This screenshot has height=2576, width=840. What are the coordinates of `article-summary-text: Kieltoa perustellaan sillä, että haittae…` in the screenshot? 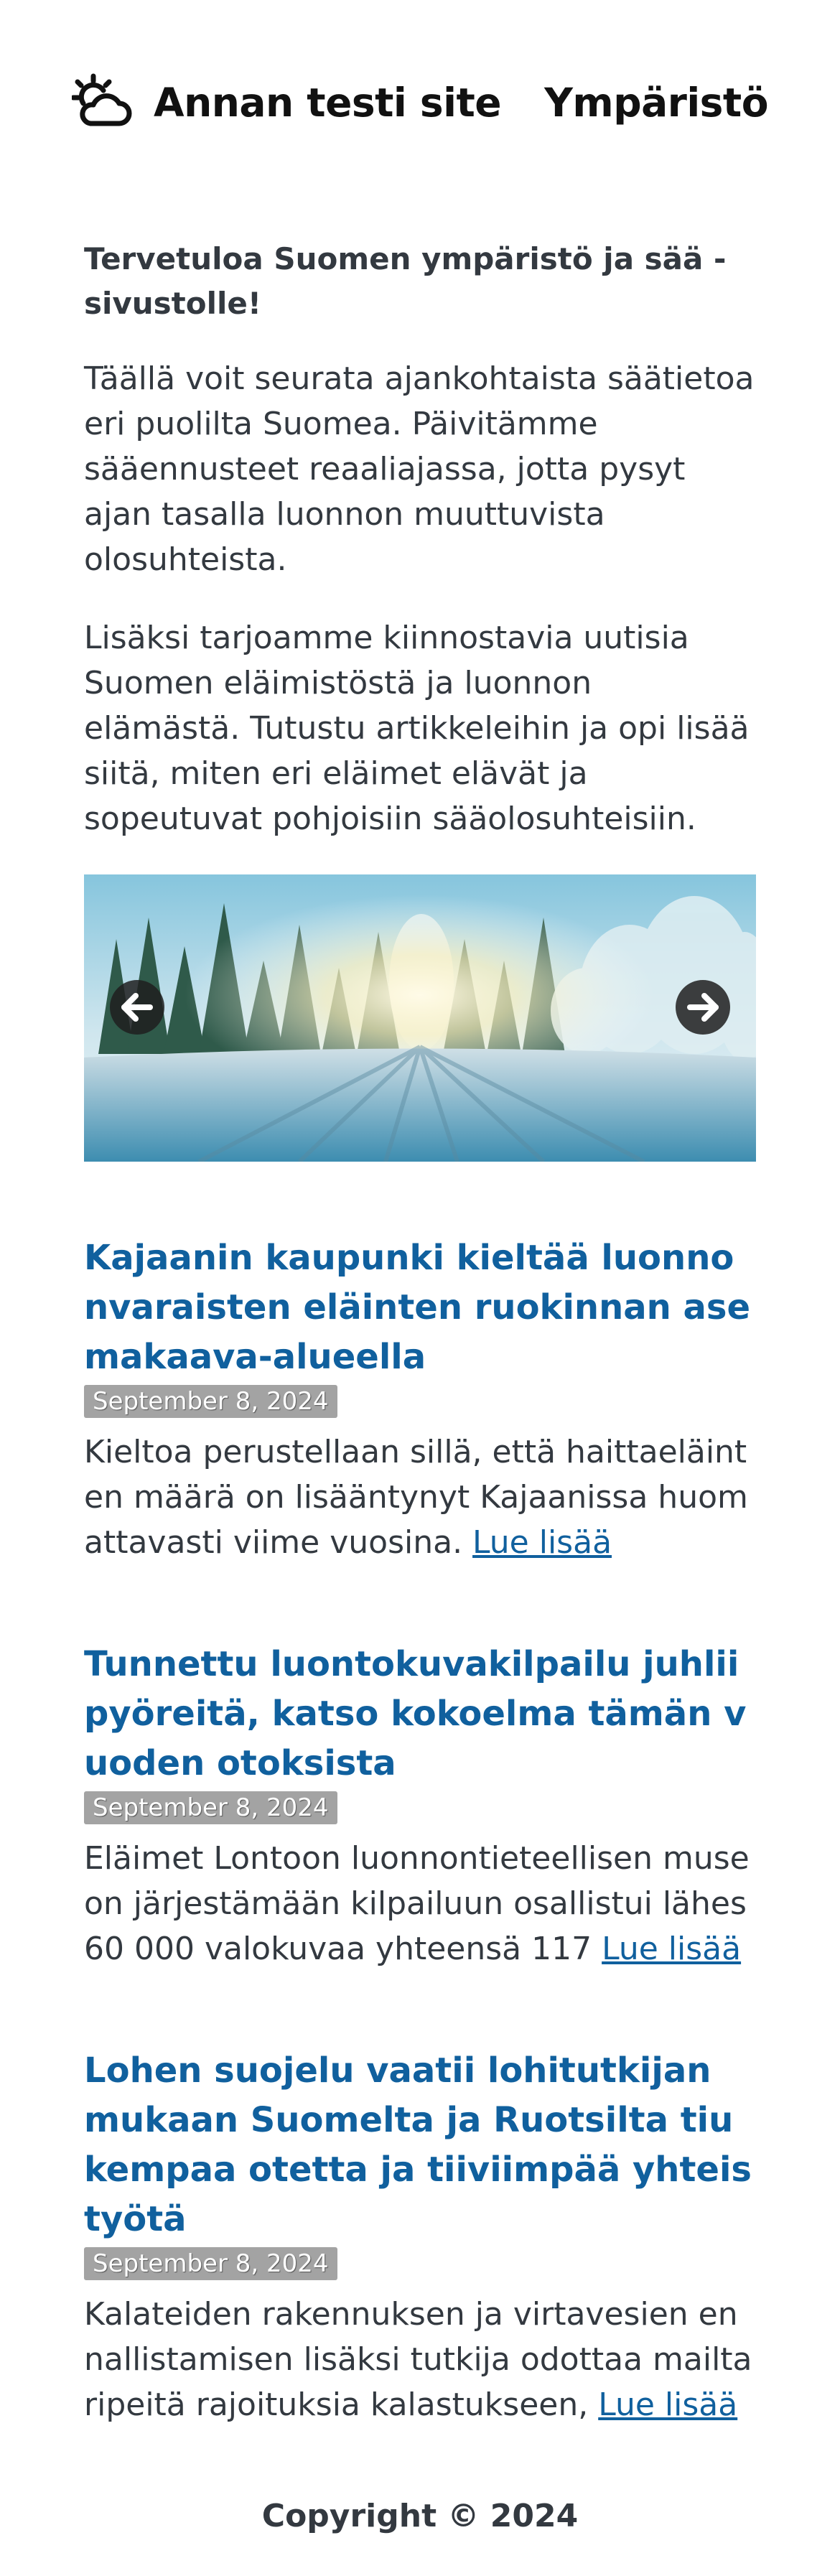 It's located at (416, 1497).